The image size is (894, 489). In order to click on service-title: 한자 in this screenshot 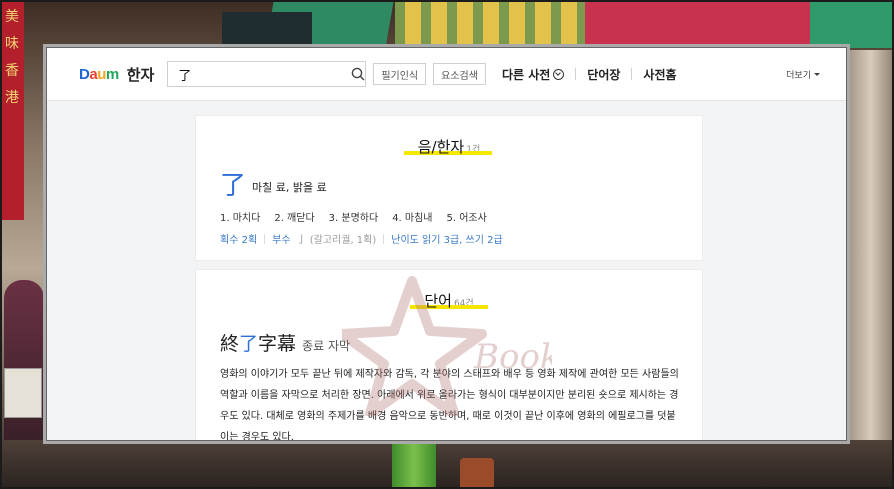, I will do `click(140, 74)`.